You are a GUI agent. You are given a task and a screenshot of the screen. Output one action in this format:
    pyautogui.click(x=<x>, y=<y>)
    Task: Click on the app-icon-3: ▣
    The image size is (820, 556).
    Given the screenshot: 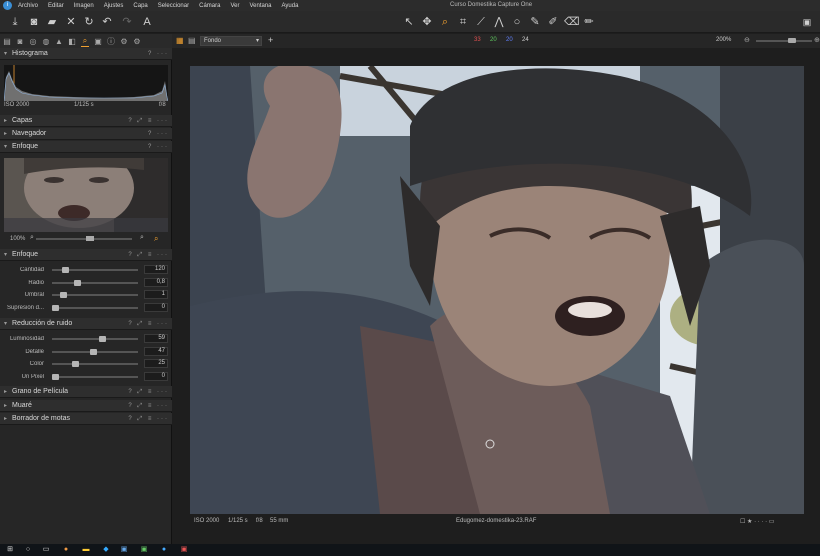 What is the action you would take?
    pyautogui.click(x=144, y=550)
    